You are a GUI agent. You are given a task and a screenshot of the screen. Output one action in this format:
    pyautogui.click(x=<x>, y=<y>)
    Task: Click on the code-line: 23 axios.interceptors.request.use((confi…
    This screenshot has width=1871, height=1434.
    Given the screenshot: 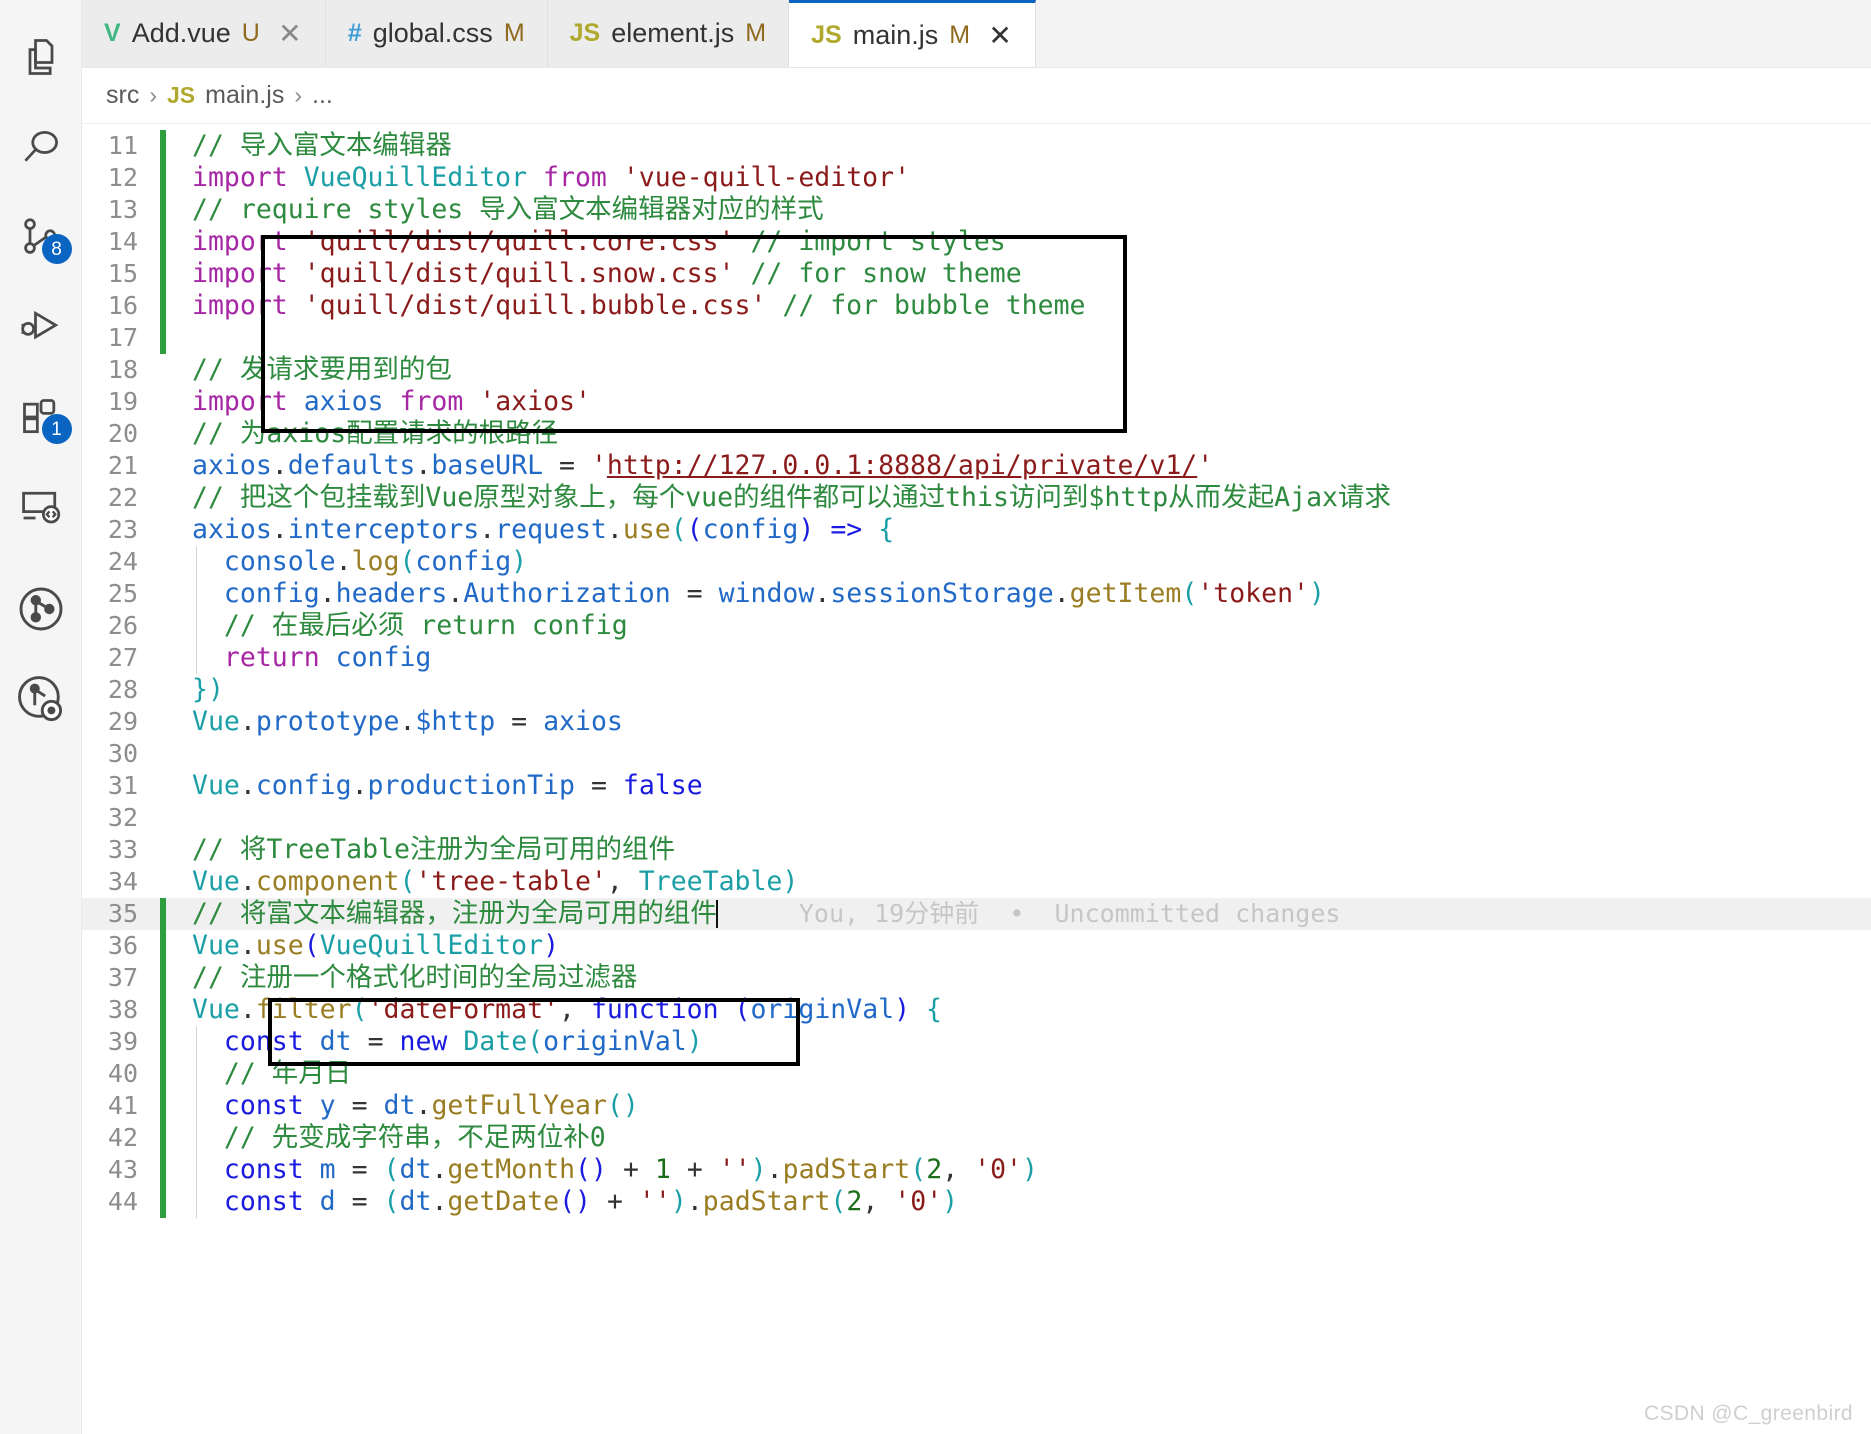 What is the action you would take?
    pyautogui.click(x=976, y=530)
    